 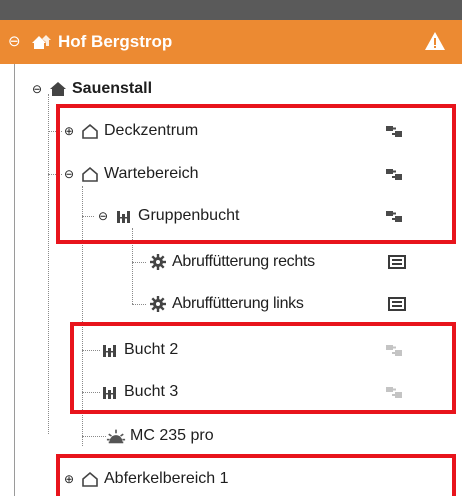 What do you see at coordinates (231, 10) in the screenshot?
I see `window-top-strip` at bounding box center [231, 10].